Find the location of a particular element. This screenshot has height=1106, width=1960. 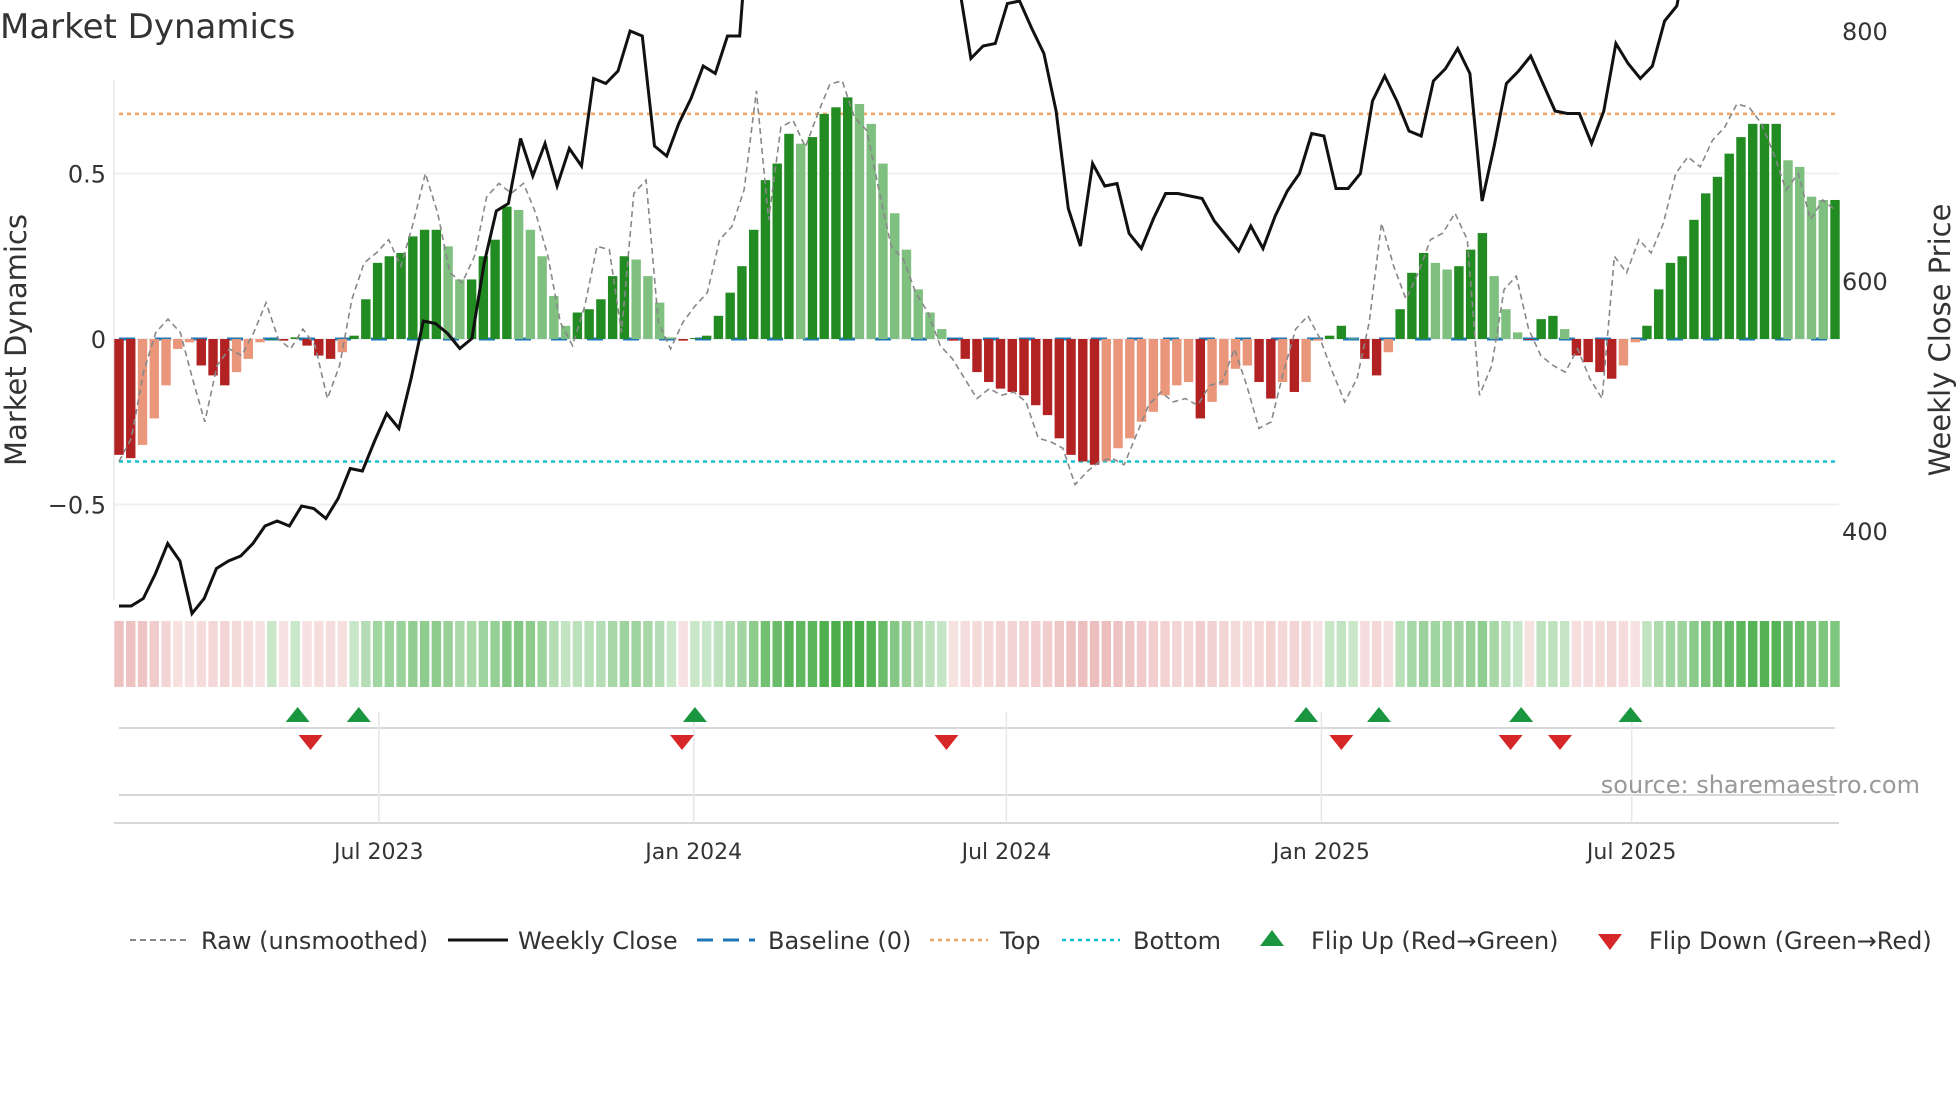

legend-bottom-label: Bottom is located at coordinates (1177, 941).